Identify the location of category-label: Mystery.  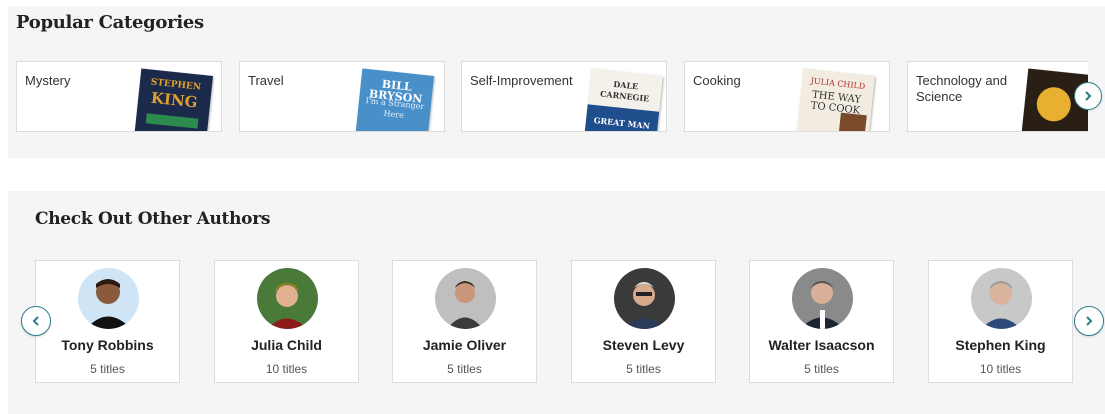
(48, 80).